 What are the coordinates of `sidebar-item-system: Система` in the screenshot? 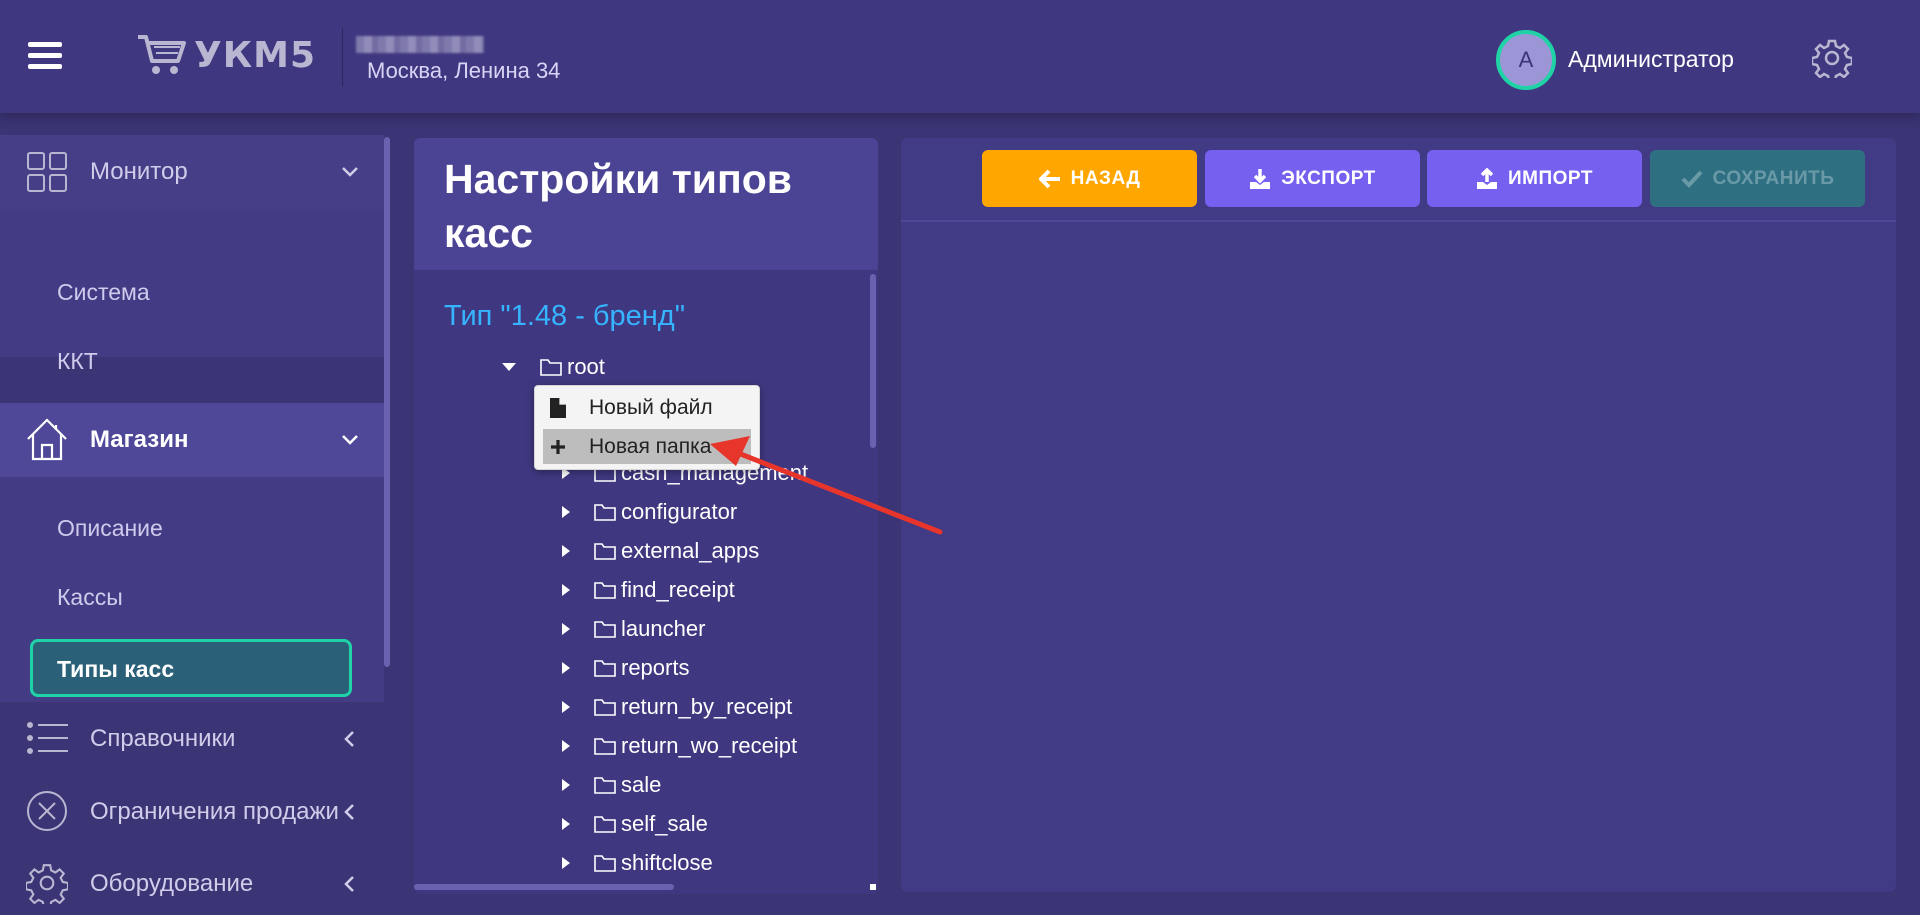 It's located at (103, 292).